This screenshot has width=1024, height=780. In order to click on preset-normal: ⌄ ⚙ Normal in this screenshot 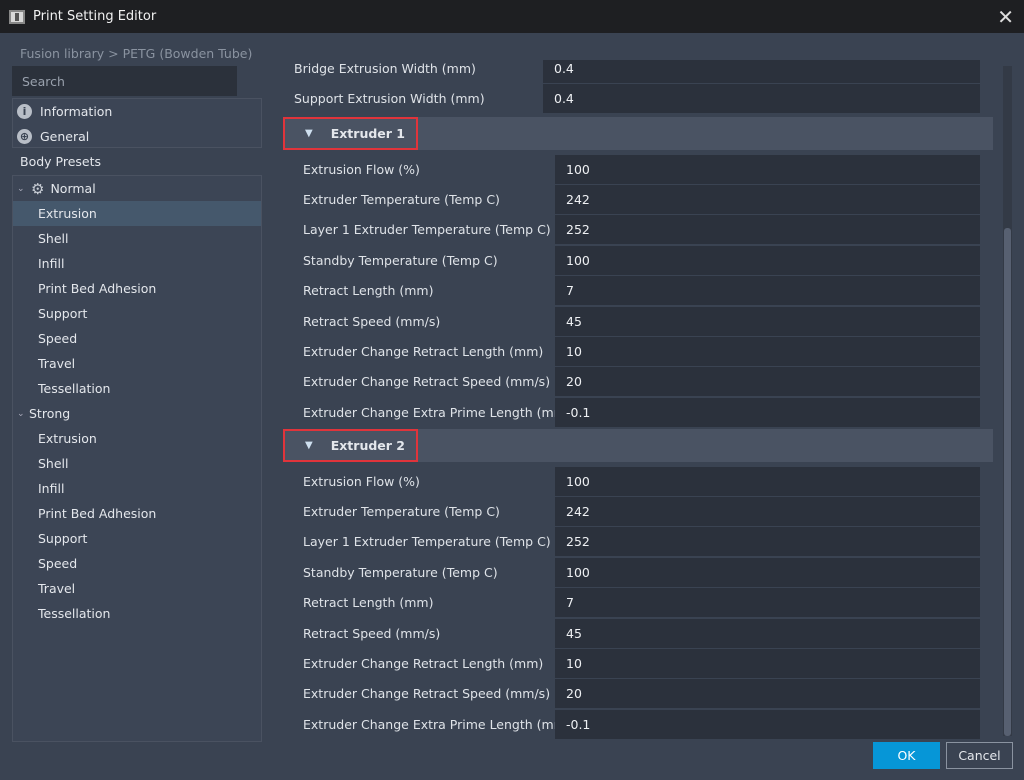, I will do `click(137, 188)`.